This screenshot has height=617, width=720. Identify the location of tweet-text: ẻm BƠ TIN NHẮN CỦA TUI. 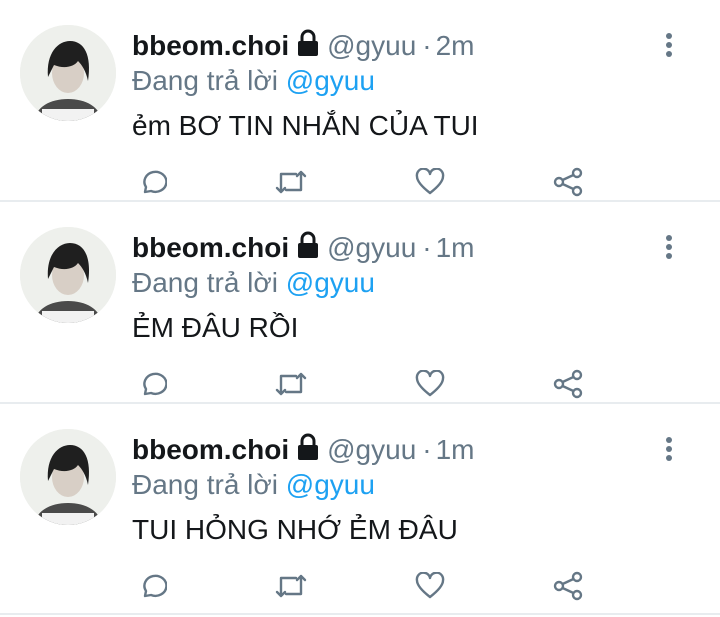
(305, 125).